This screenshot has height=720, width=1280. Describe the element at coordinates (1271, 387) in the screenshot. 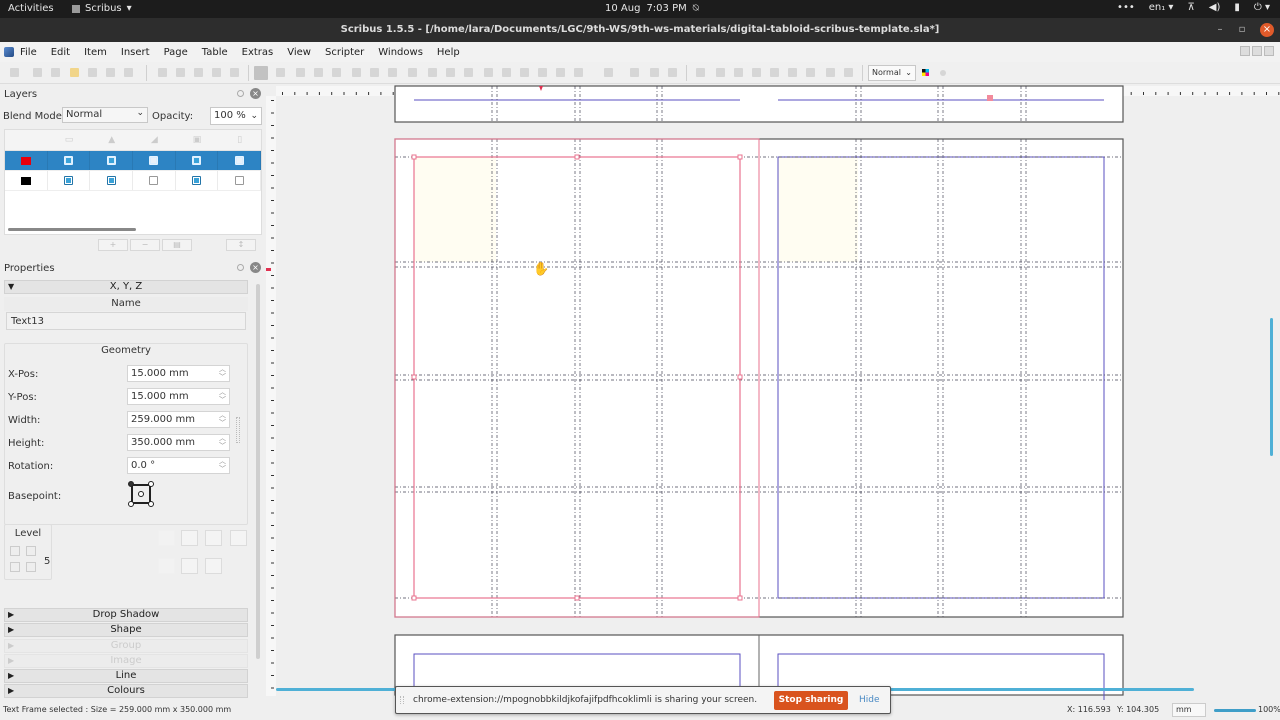

I see `canvas-vertical-scrollbar` at that location.